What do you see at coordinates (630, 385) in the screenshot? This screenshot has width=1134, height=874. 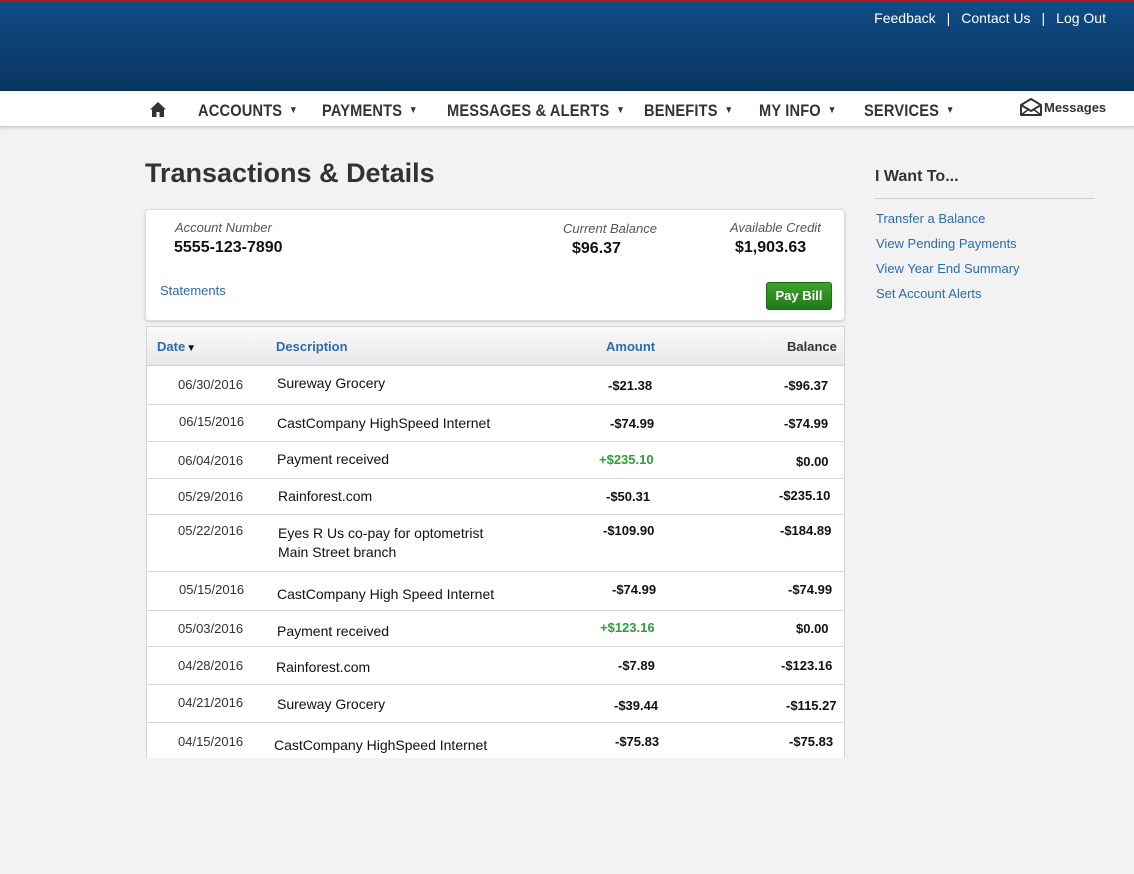 I see `transaction-amount: -$21.38` at bounding box center [630, 385].